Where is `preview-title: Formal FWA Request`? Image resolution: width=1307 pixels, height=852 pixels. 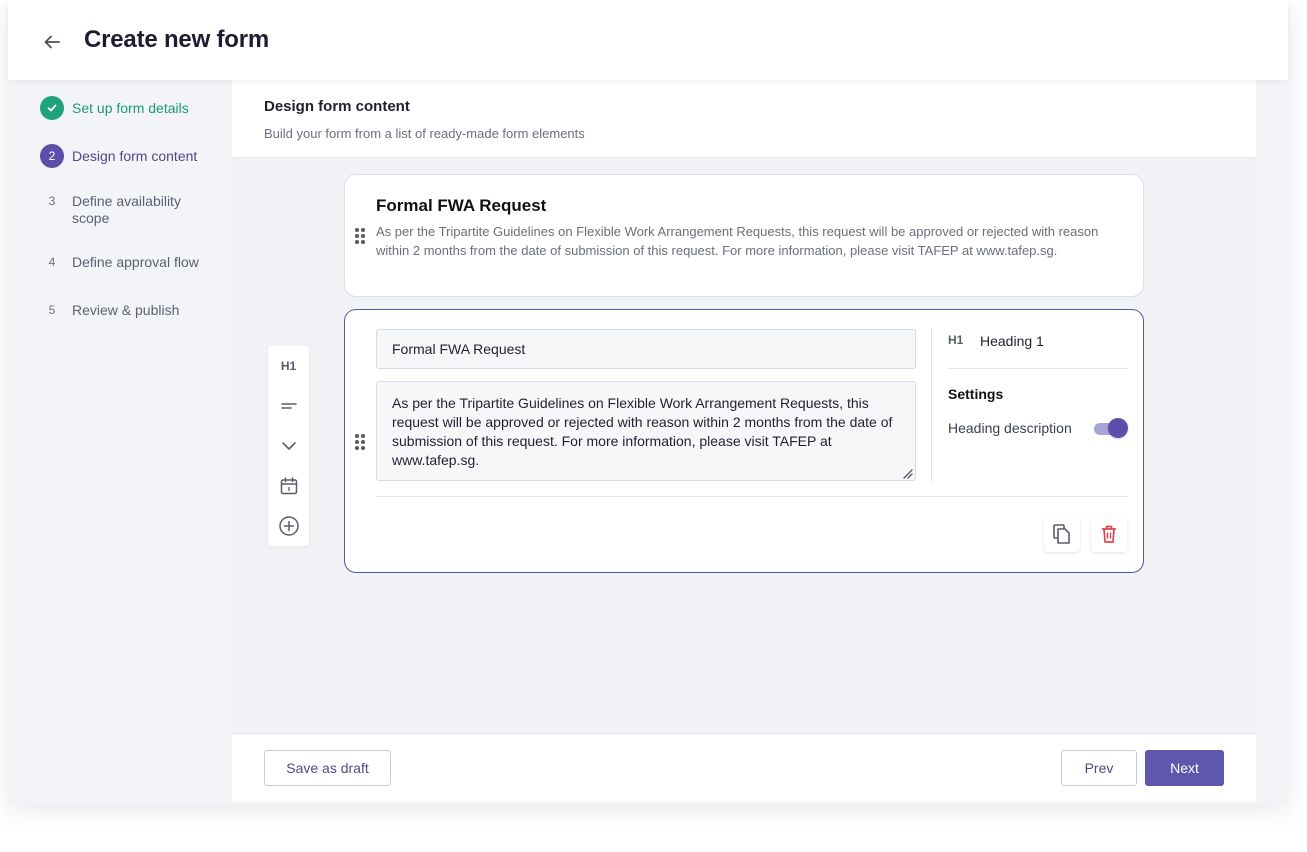
preview-title: Formal FWA Request is located at coordinates (461, 205).